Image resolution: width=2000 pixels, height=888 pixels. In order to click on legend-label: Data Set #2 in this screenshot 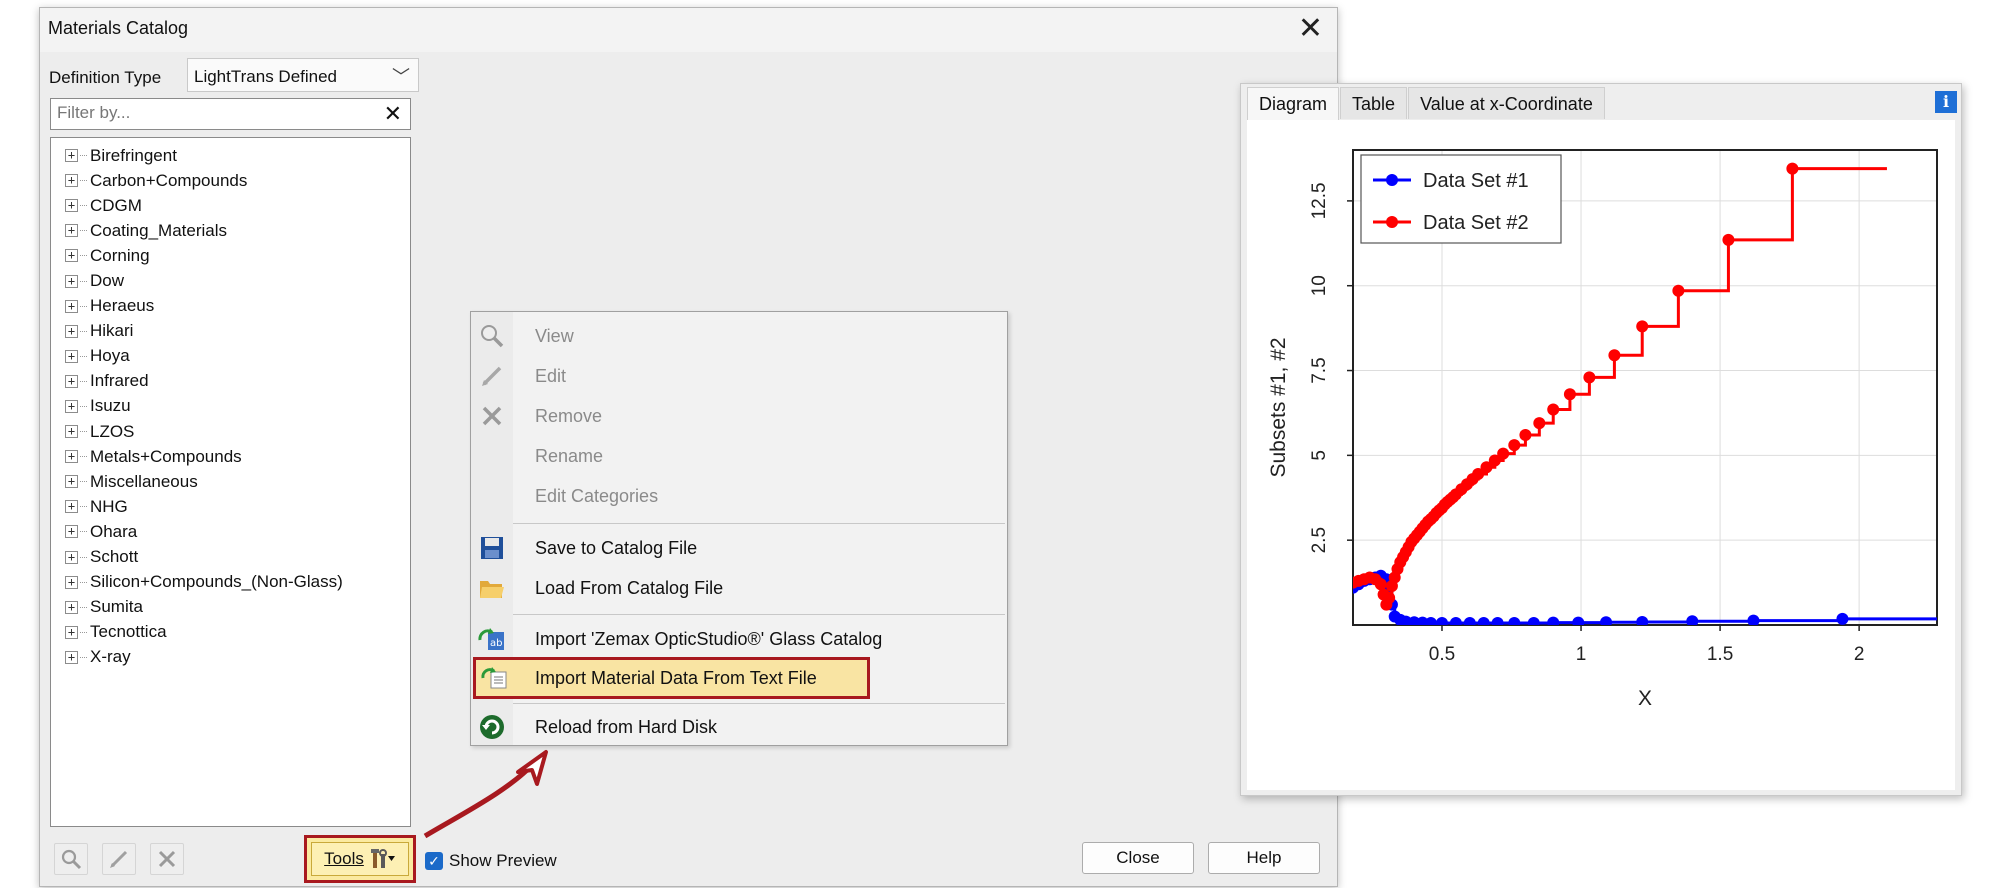, I will do `click(1476, 223)`.